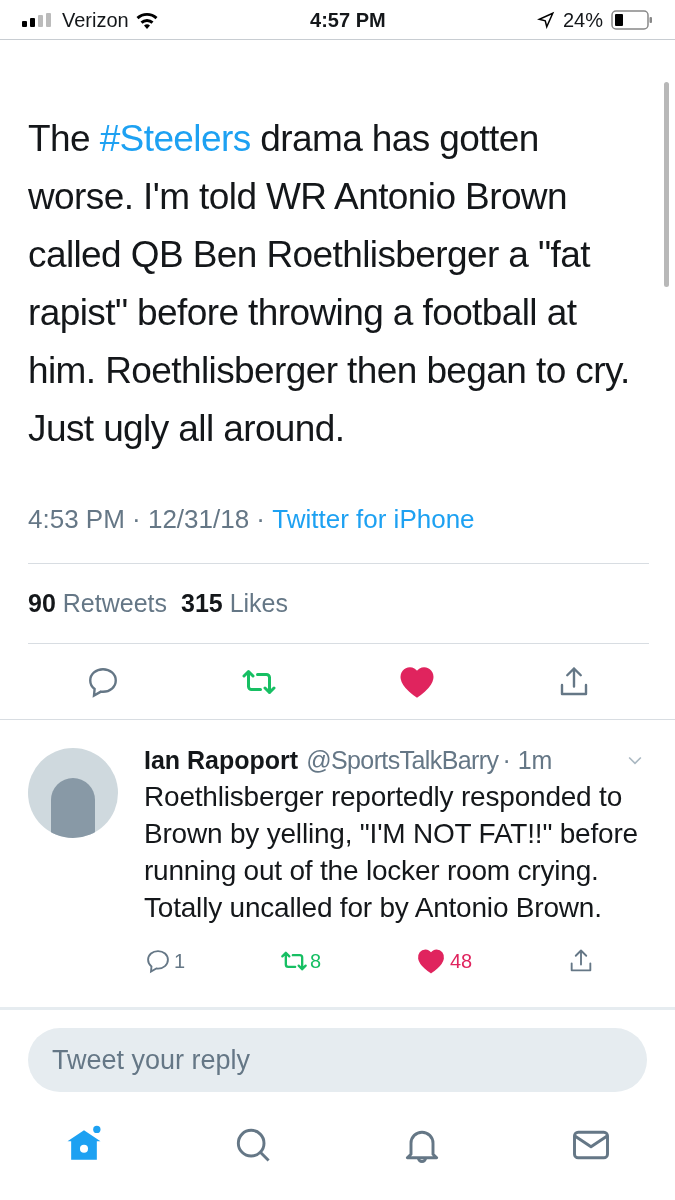 Image resolution: width=675 pixels, height=1200 pixels. What do you see at coordinates (402, 760) in the screenshot?
I see `author-handle: @SportsTalkBarry` at bounding box center [402, 760].